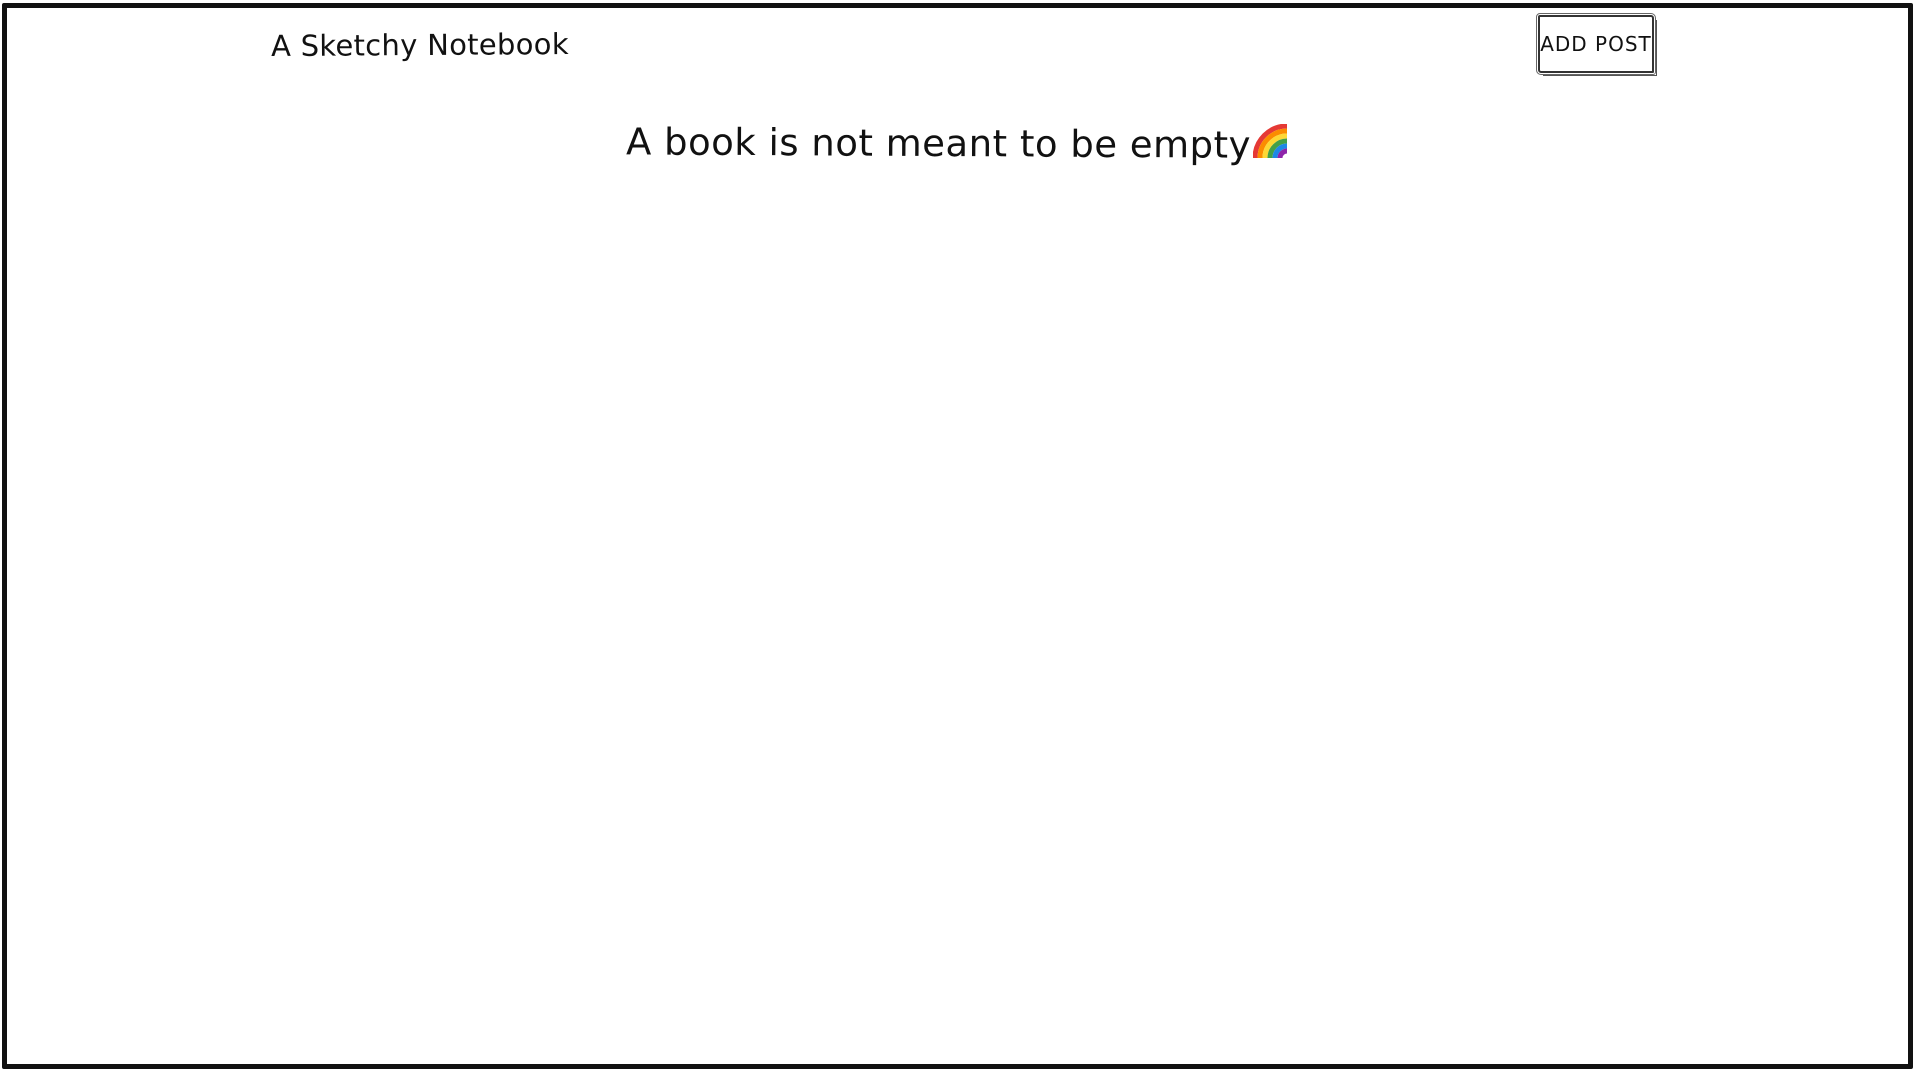 This screenshot has height=1078, width=1920. What do you see at coordinates (420, 45) in the screenshot?
I see `brand-title: A Sketchy Notebook` at bounding box center [420, 45].